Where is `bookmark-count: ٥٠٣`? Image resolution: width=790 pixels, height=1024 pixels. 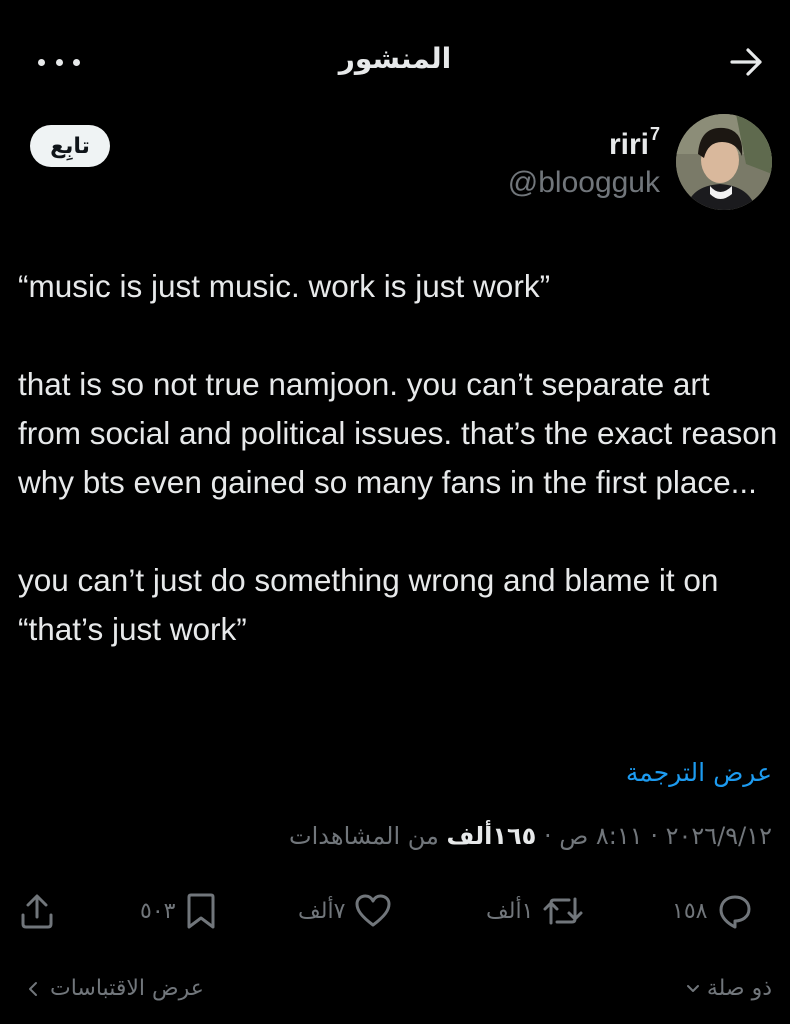
bookmark-count: ٥٠٣ is located at coordinates (158, 911).